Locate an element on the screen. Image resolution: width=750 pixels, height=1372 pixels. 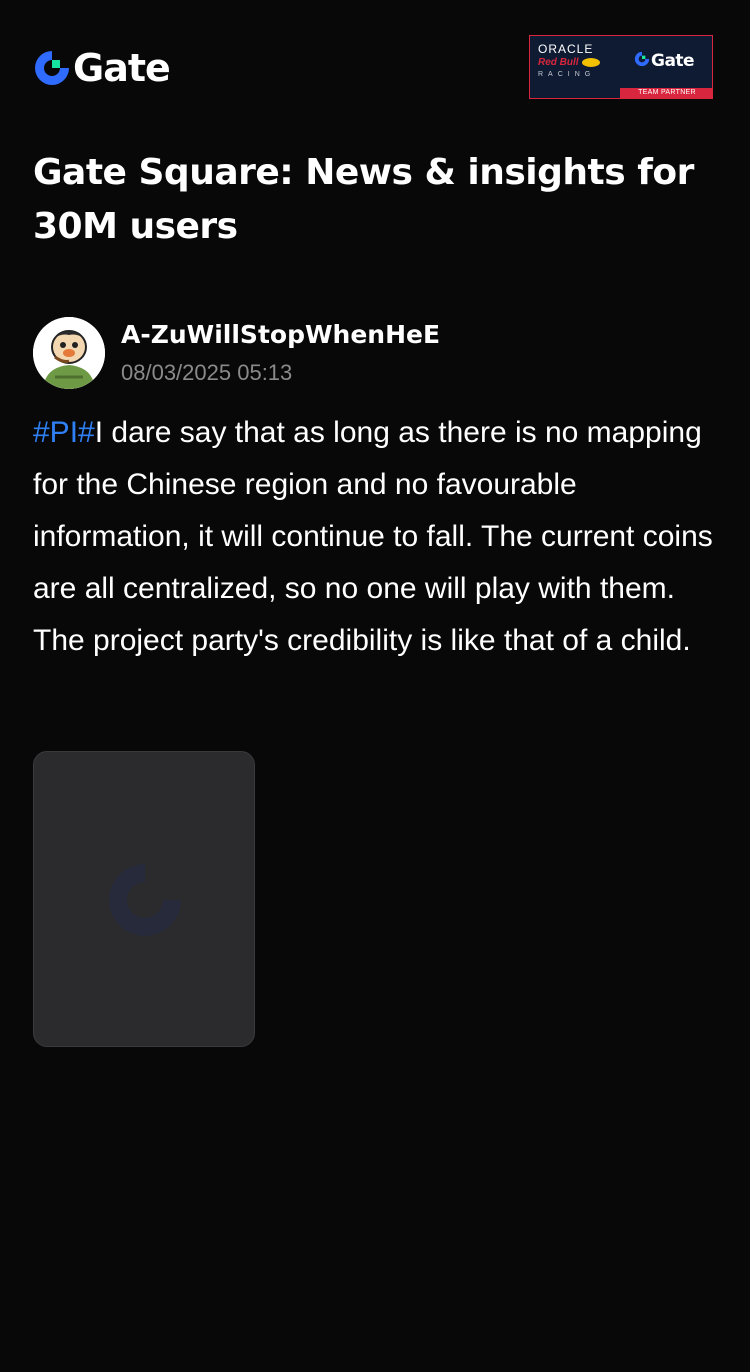
post-author: A-ZuWillStopWhenHeE 08/03/2025 05:13 is located at coordinates (373, 353).